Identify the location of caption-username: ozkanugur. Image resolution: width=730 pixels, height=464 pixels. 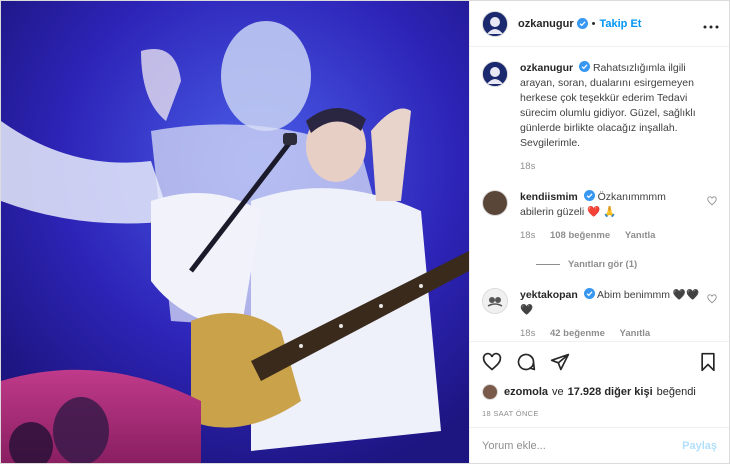
(546, 68).